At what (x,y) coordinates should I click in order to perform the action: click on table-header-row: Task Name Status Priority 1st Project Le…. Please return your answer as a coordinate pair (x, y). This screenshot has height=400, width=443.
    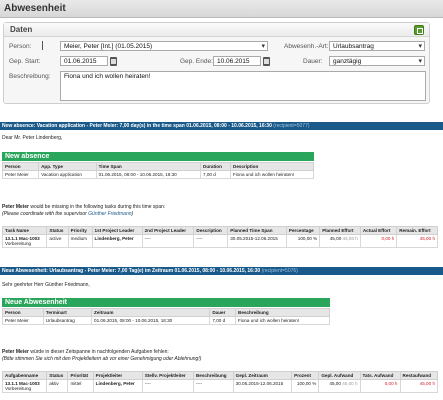
    Looking at the image, I should click on (219, 230).